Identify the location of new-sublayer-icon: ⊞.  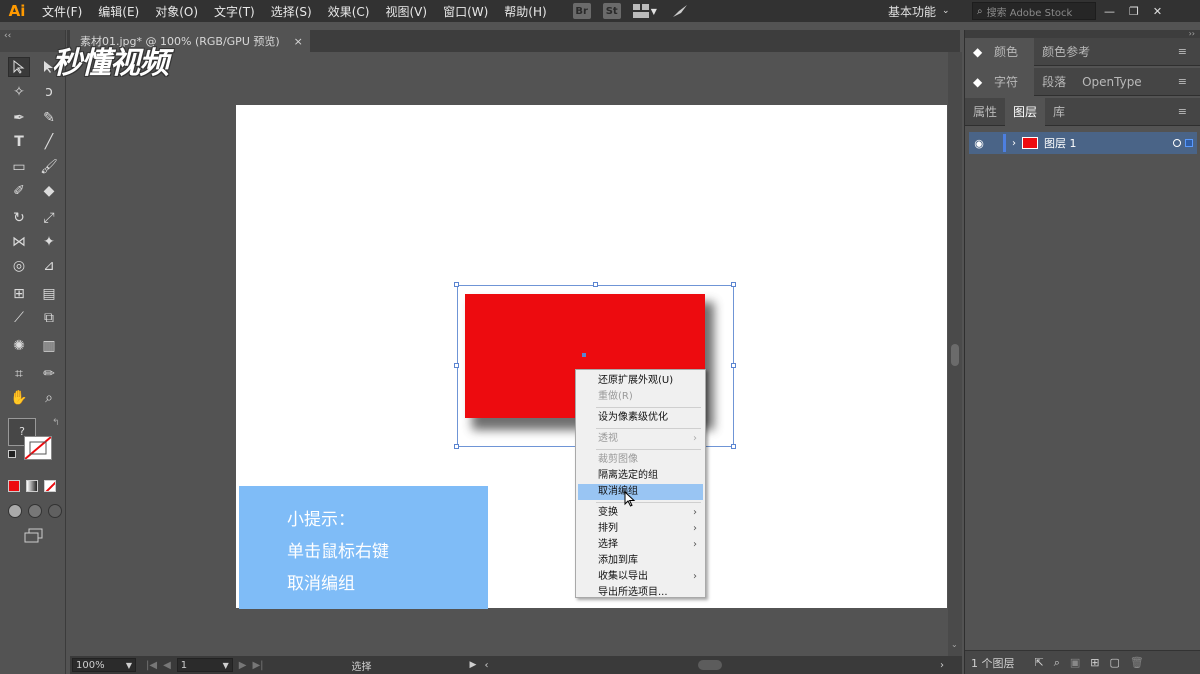
(1094, 662).